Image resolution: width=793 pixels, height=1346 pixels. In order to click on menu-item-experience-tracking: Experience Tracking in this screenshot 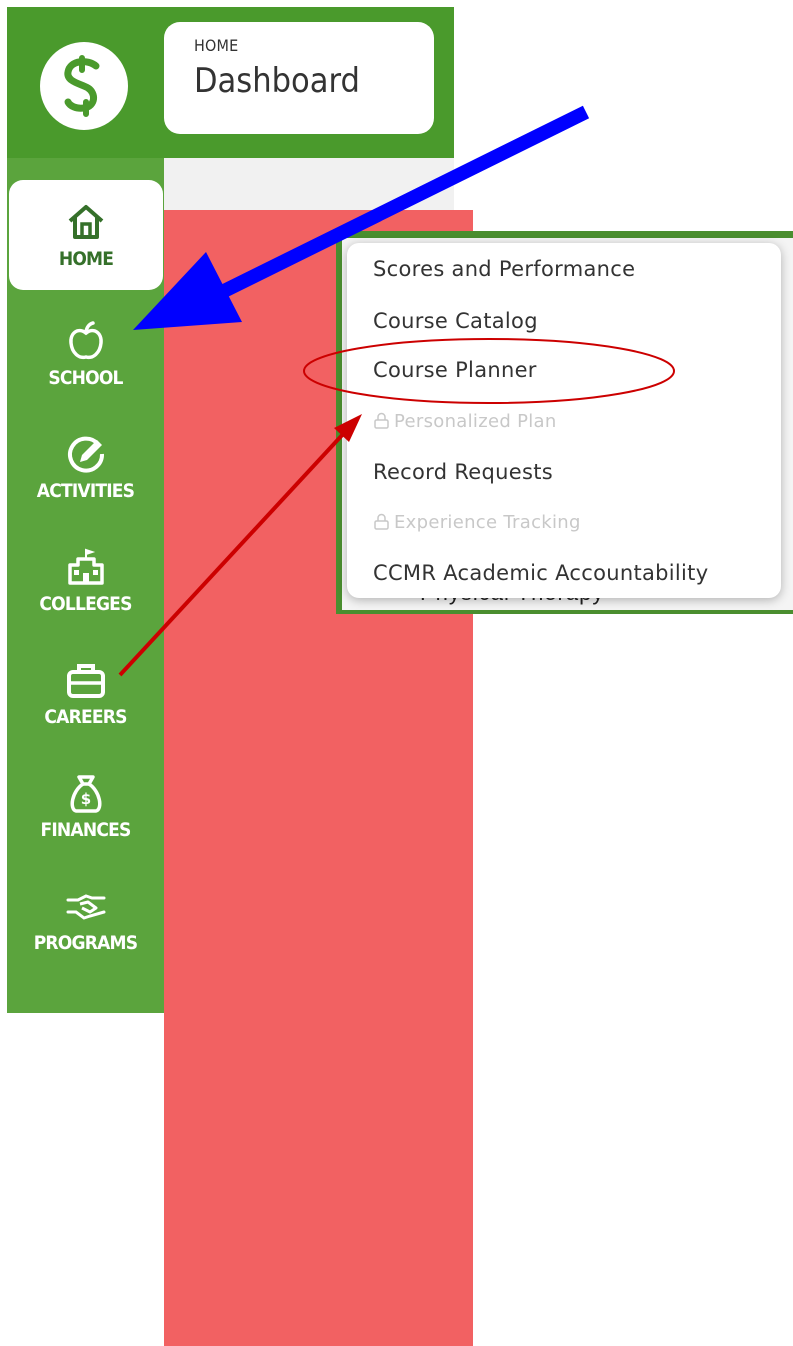, I will do `click(477, 522)`.